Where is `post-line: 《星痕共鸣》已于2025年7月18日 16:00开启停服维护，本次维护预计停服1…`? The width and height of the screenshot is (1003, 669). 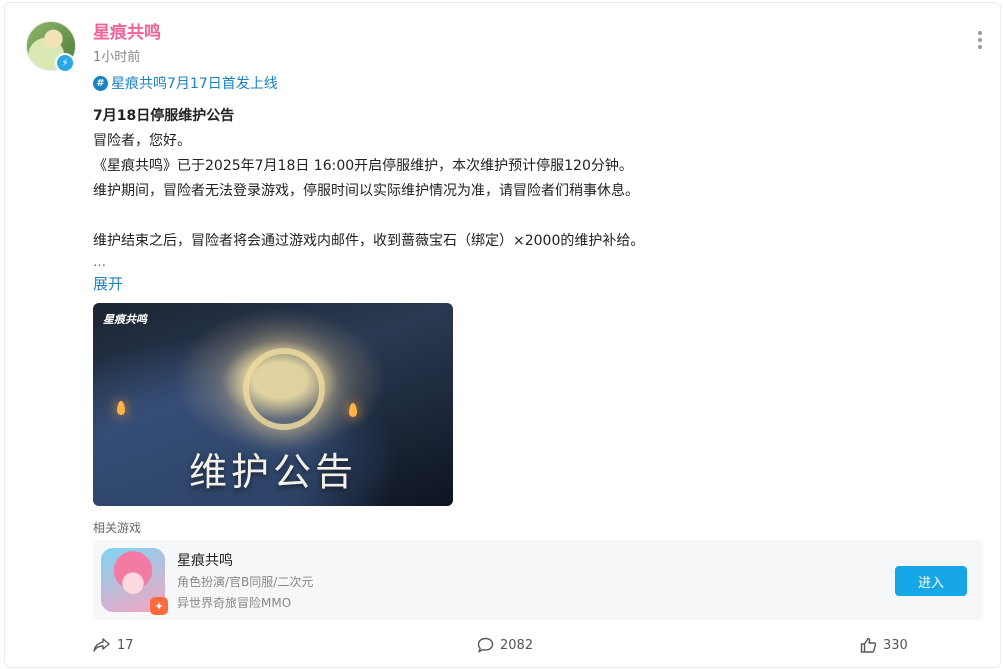 post-line: 《星痕共鸣》已于2025年7月18日 16:00开启停服维护，本次维护预计停服1… is located at coordinates (363, 166).